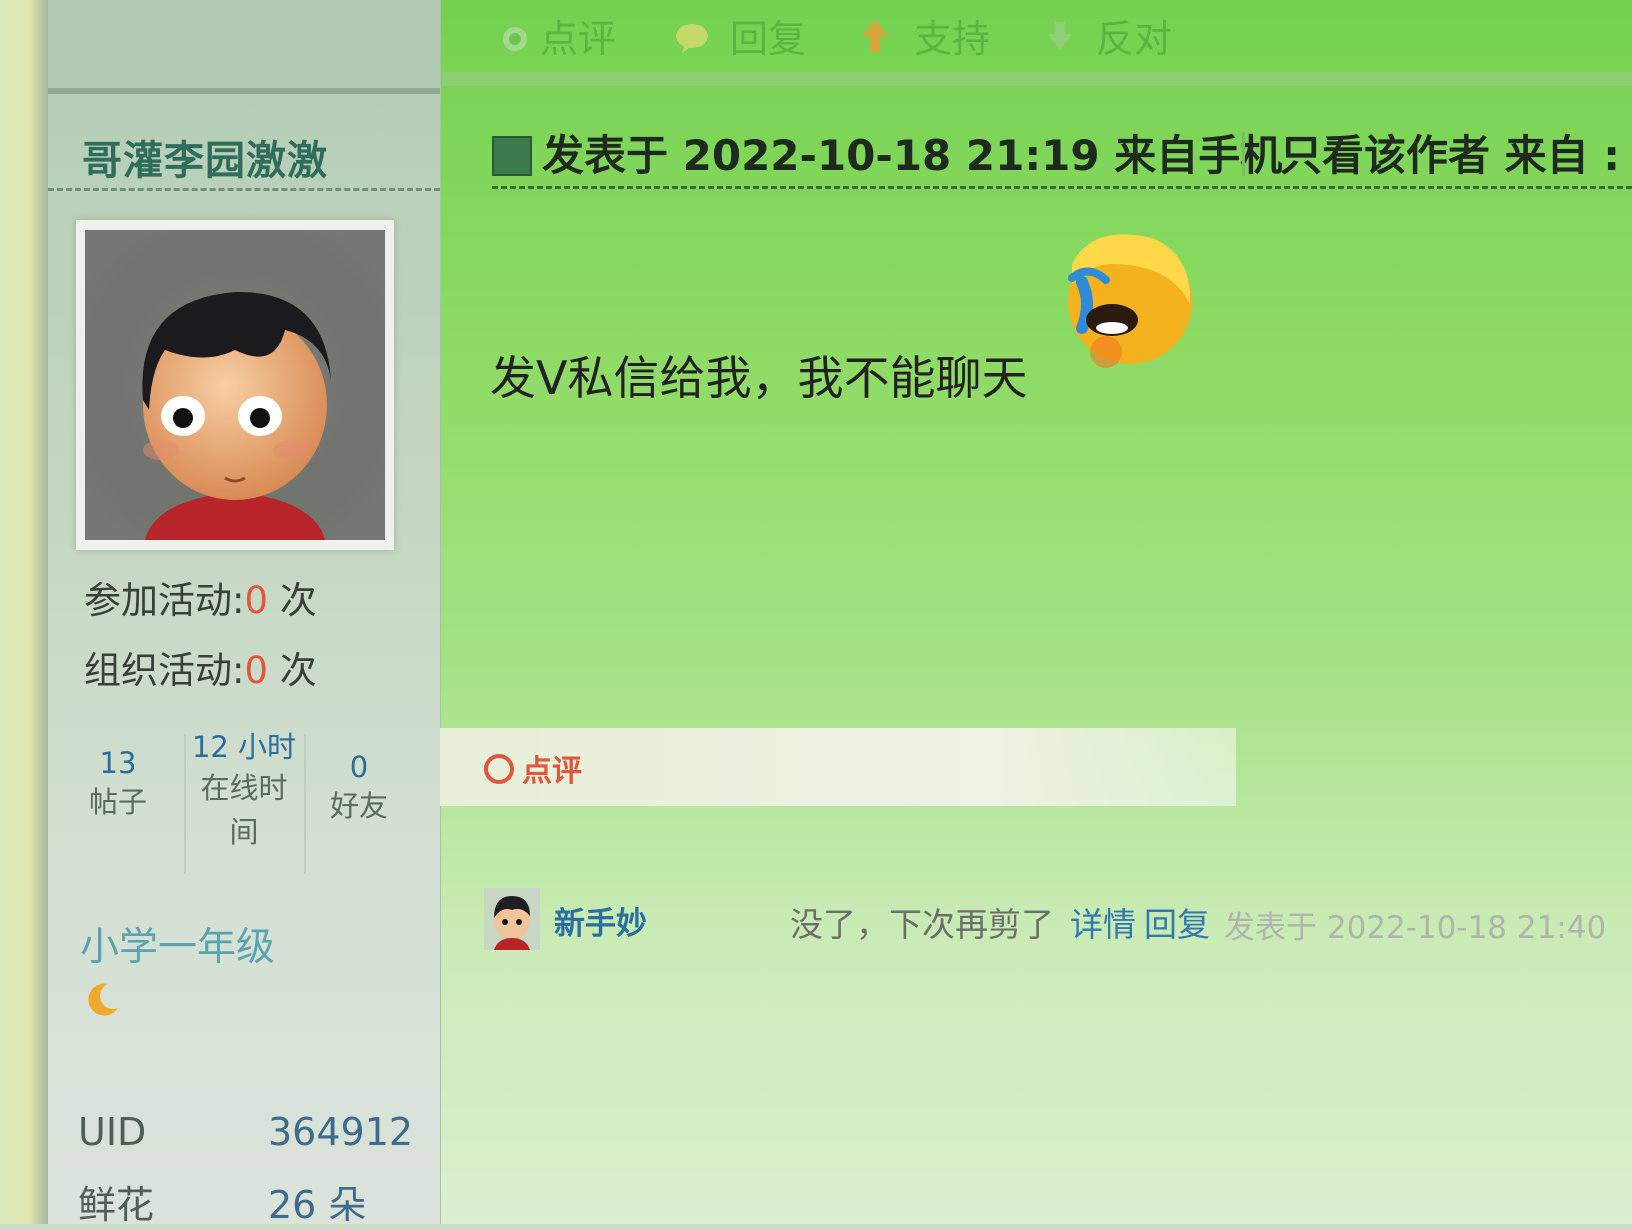 This screenshot has width=1632, height=1229. I want to click on author-avatar-frame, so click(235, 385).